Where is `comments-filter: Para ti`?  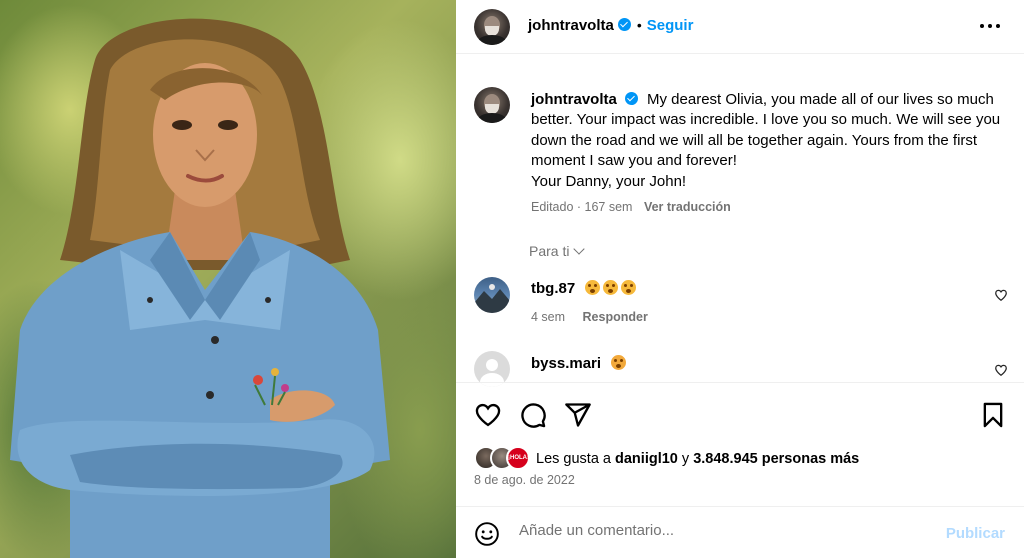 comments-filter: Para ti is located at coordinates (557, 251).